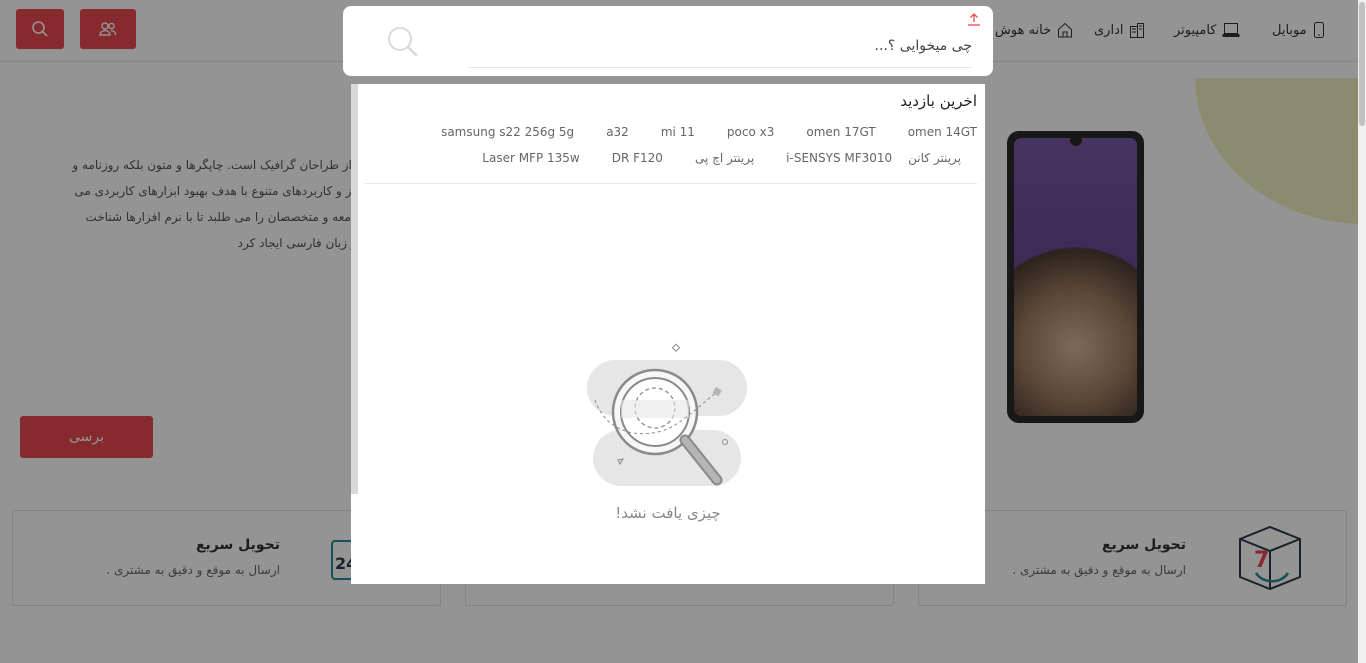  Describe the element at coordinates (403, 42) in the screenshot. I see `search-icon` at that location.